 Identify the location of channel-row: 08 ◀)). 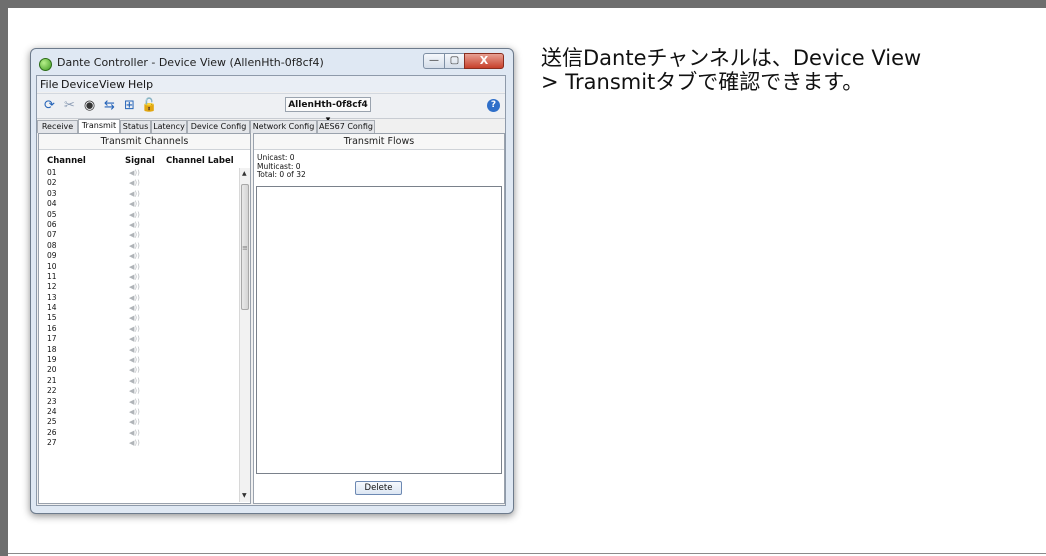
(137, 246).